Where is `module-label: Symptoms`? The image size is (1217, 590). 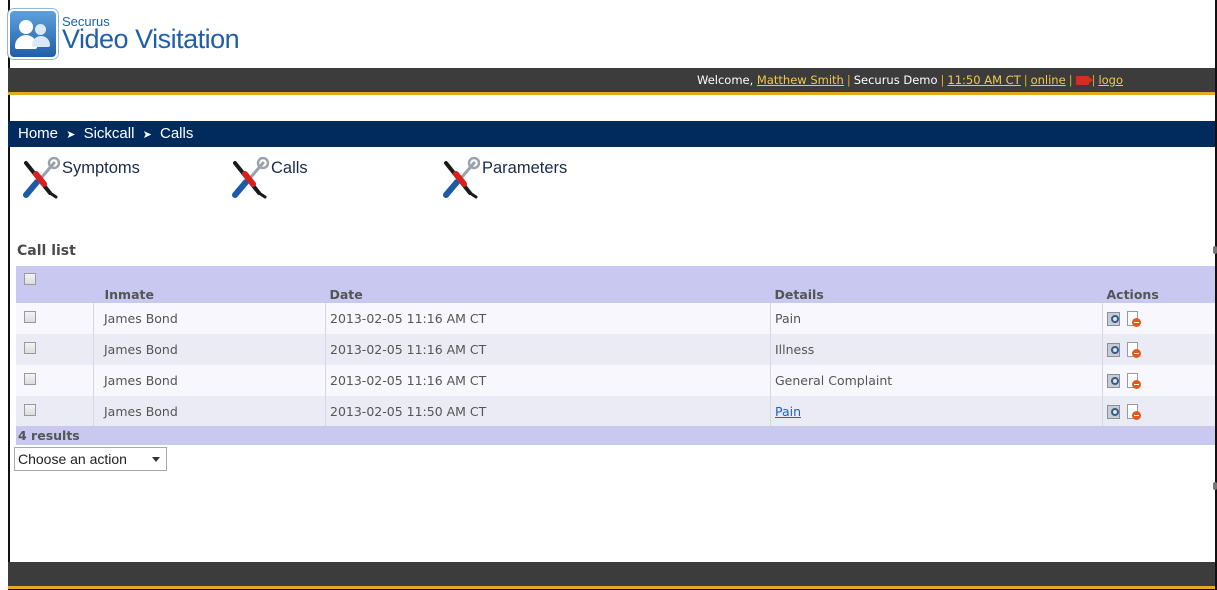 module-label: Symptoms is located at coordinates (101, 168).